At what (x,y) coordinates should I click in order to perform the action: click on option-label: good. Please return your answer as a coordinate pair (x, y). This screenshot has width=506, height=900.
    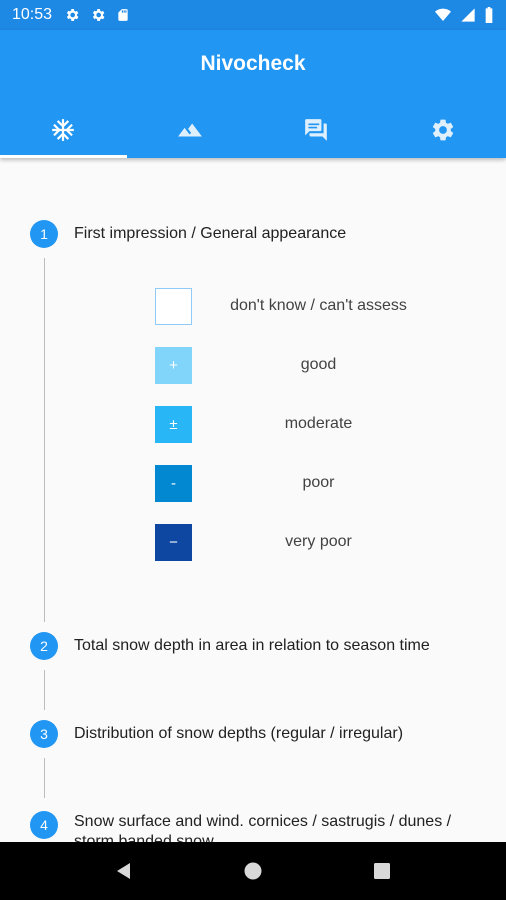
    Looking at the image, I should click on (318, 364).